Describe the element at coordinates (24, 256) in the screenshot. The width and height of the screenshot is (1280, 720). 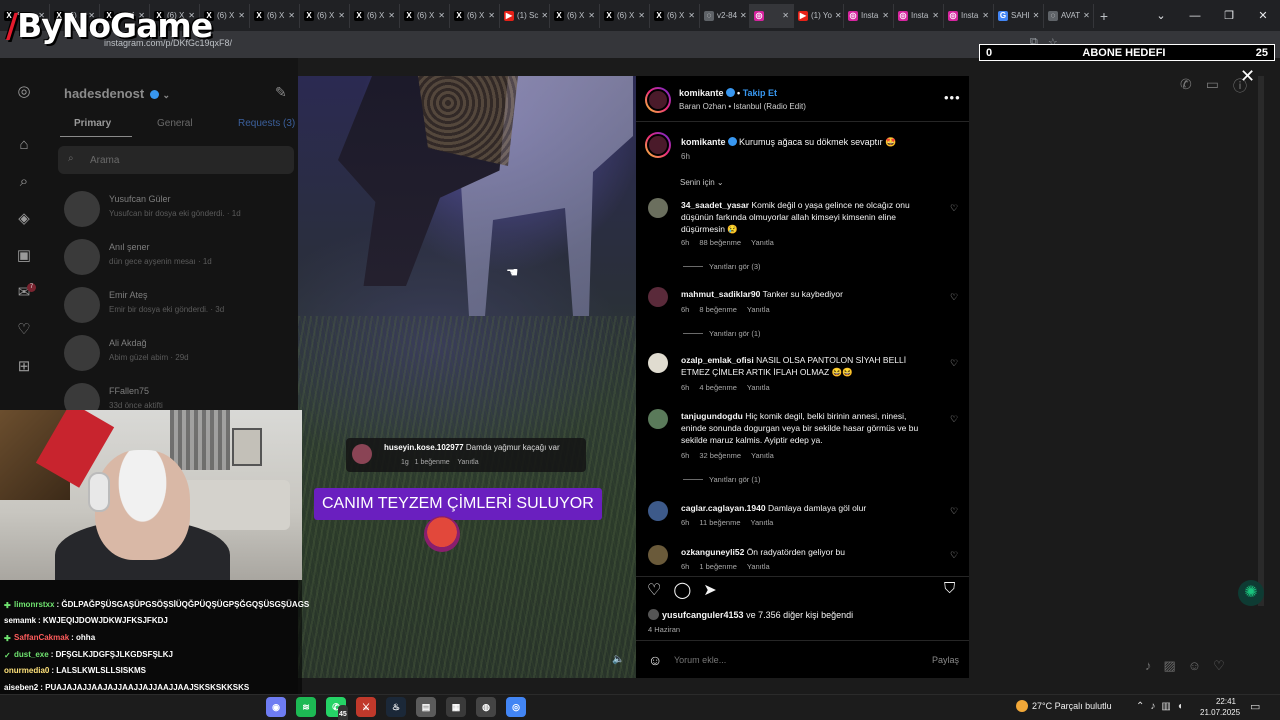
I see `reels-icon: ▣` at that location.